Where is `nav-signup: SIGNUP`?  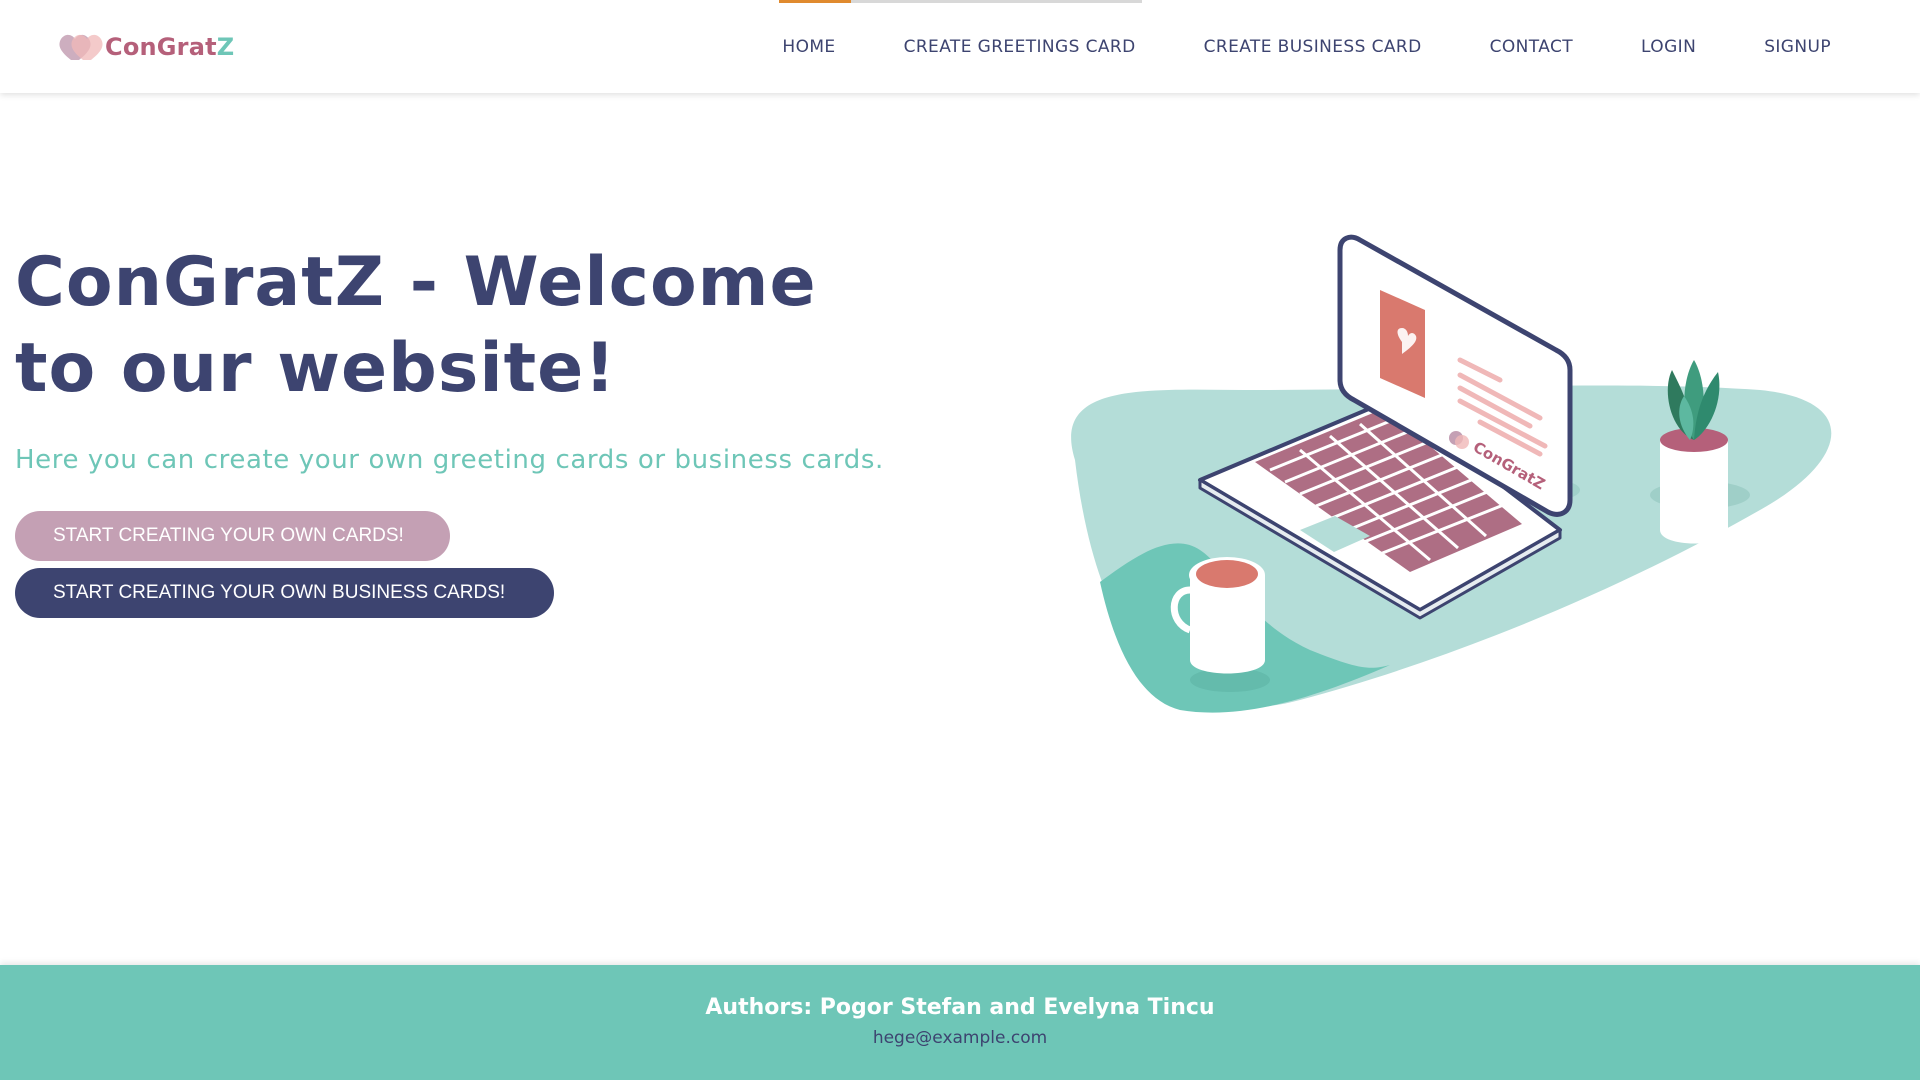 nav-signup: SIGNUP is located at coordinates (1797, 46).